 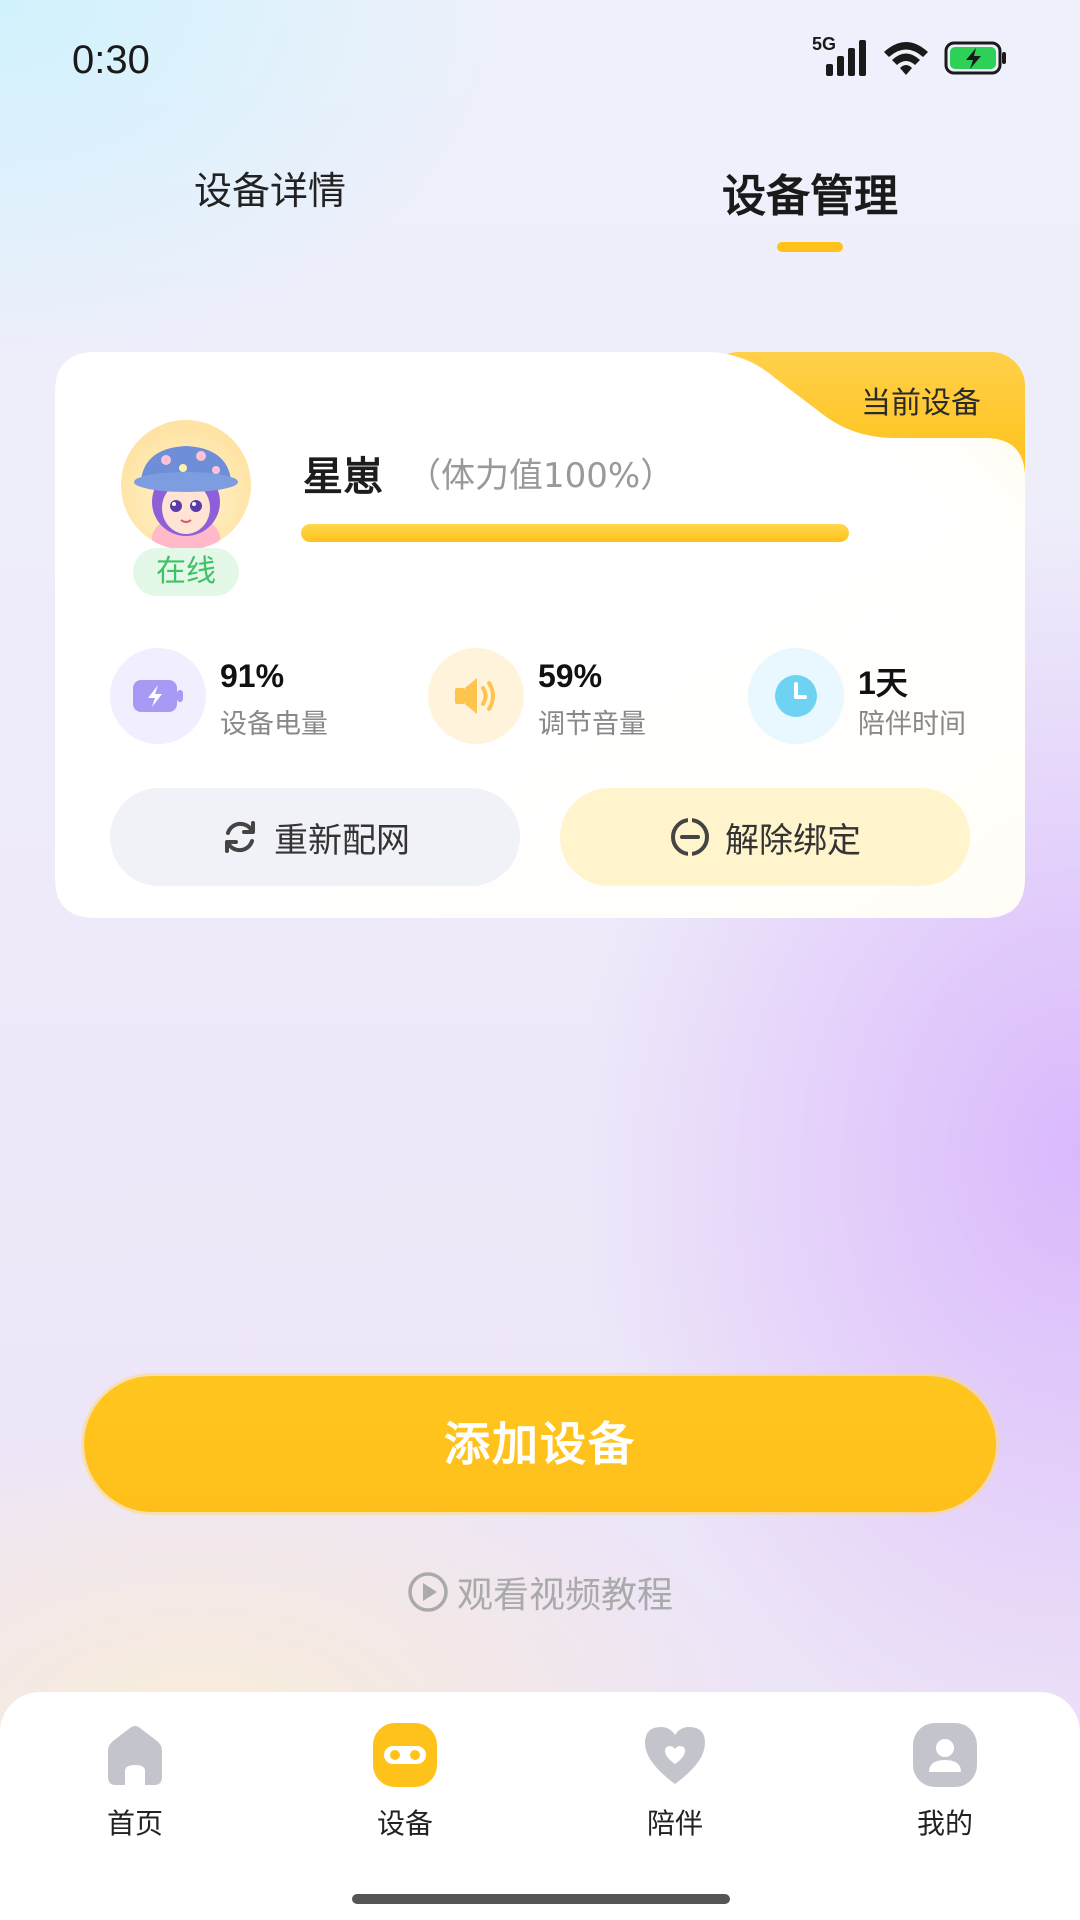 What do you see at coordinates (690, 837) in the screenshot?
I see `unlink-icon` at bounding box center [690, 837].